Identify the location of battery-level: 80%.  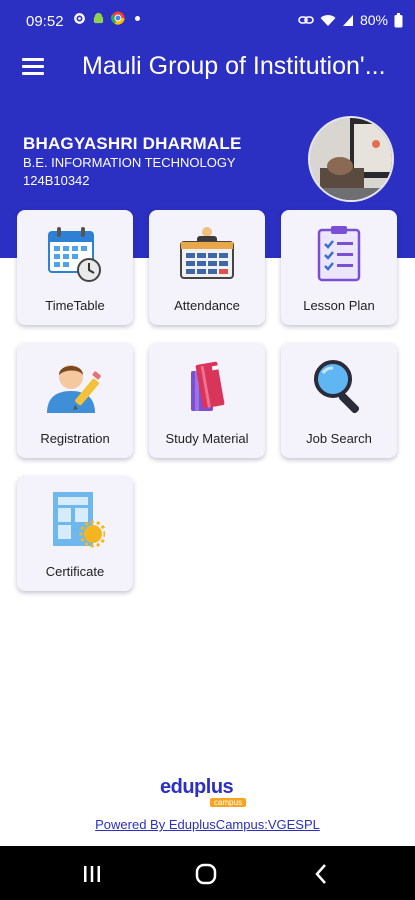
(373, 20).